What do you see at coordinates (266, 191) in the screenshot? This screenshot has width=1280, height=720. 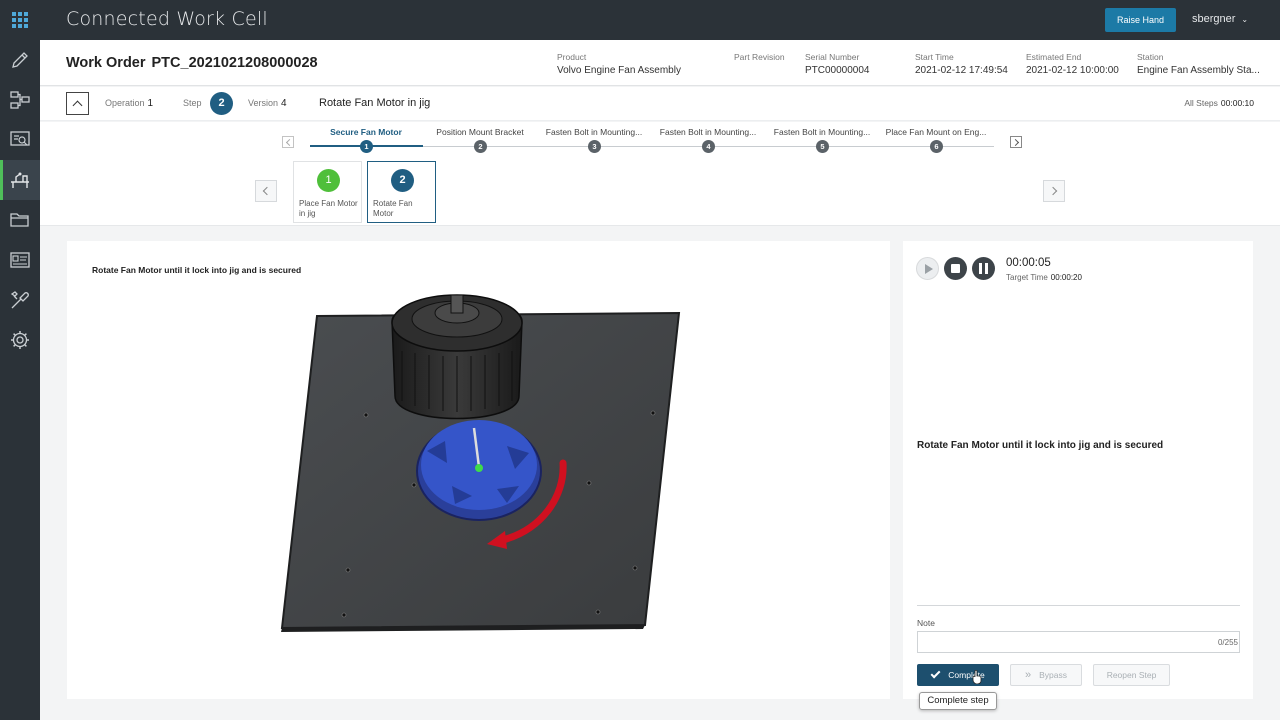 I see `previous-step-button` at bounding box center [266, 191].